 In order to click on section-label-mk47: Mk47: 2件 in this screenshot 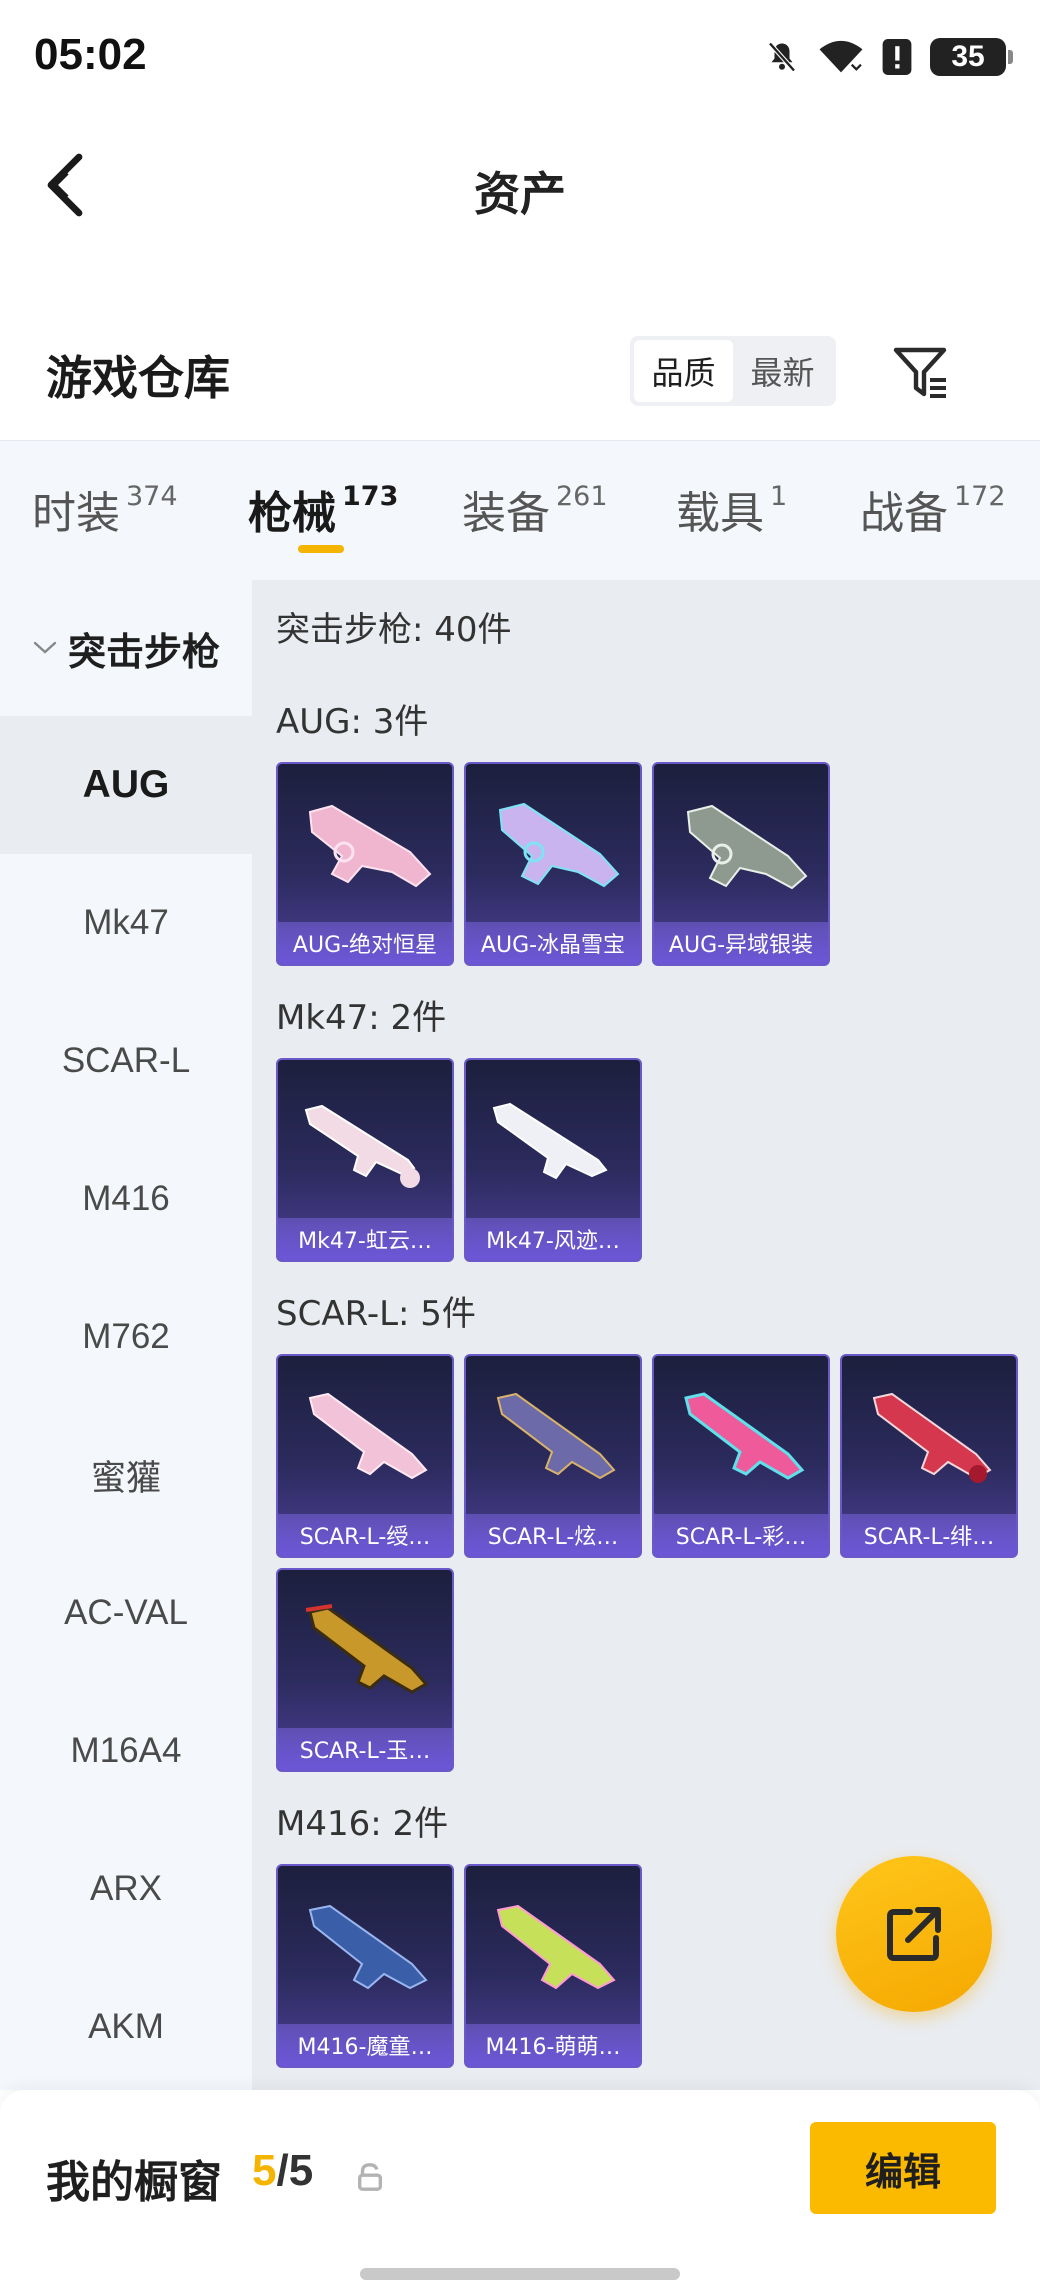, I will do `click(361, 1018)`.